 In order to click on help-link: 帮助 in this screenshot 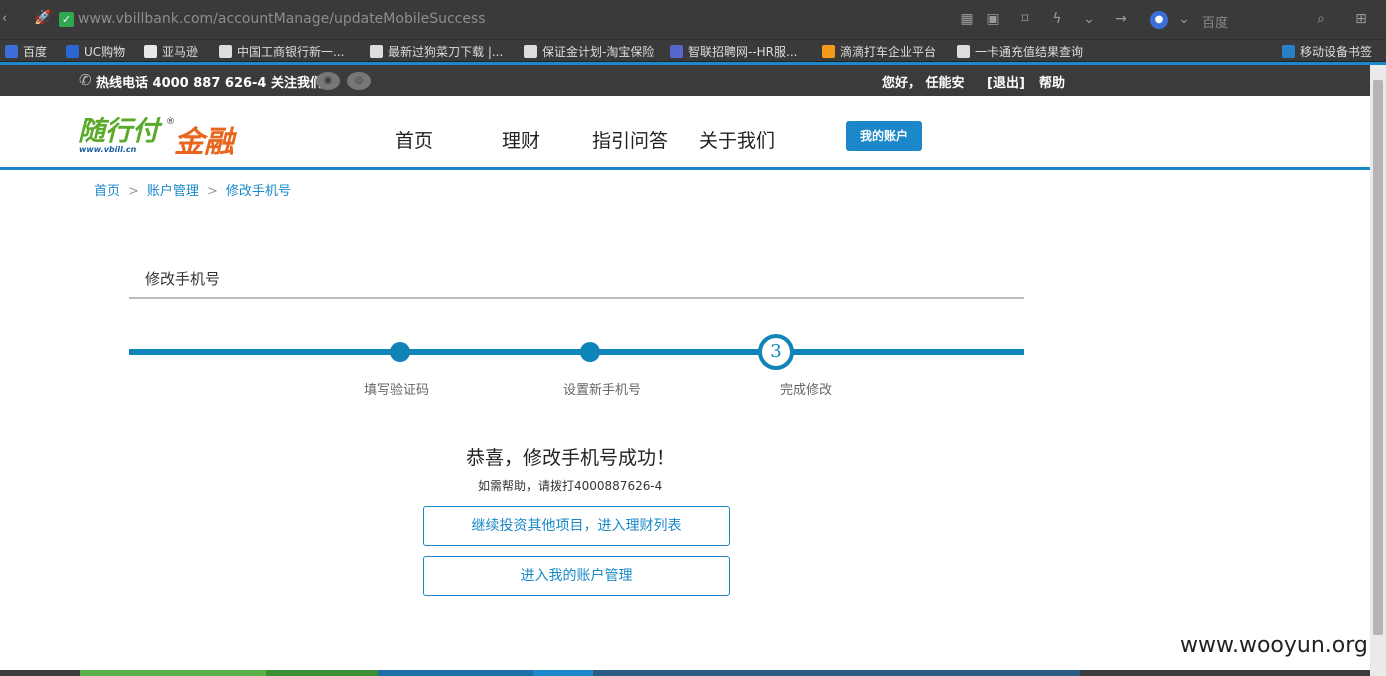, I will do `click(1052, 81)`.